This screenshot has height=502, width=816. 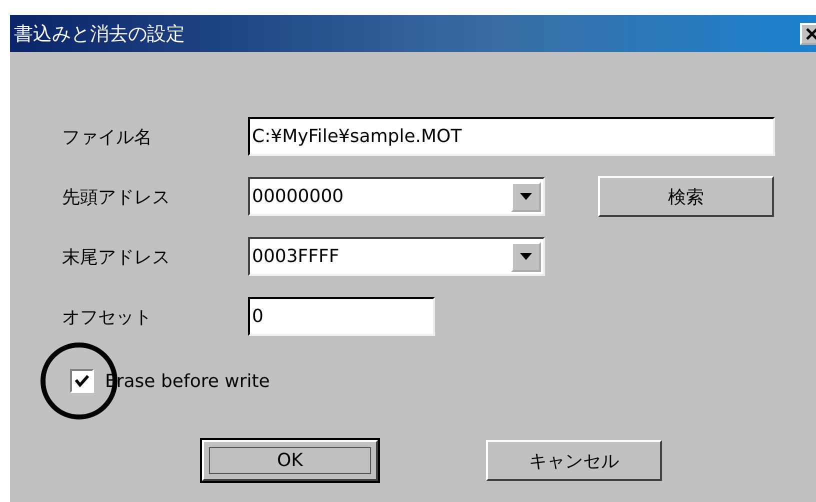 What do you see at coordinates (396, 256) in the screenshot?
I see `combo-box: 0003FFFF` at bounding box center [396, 256].